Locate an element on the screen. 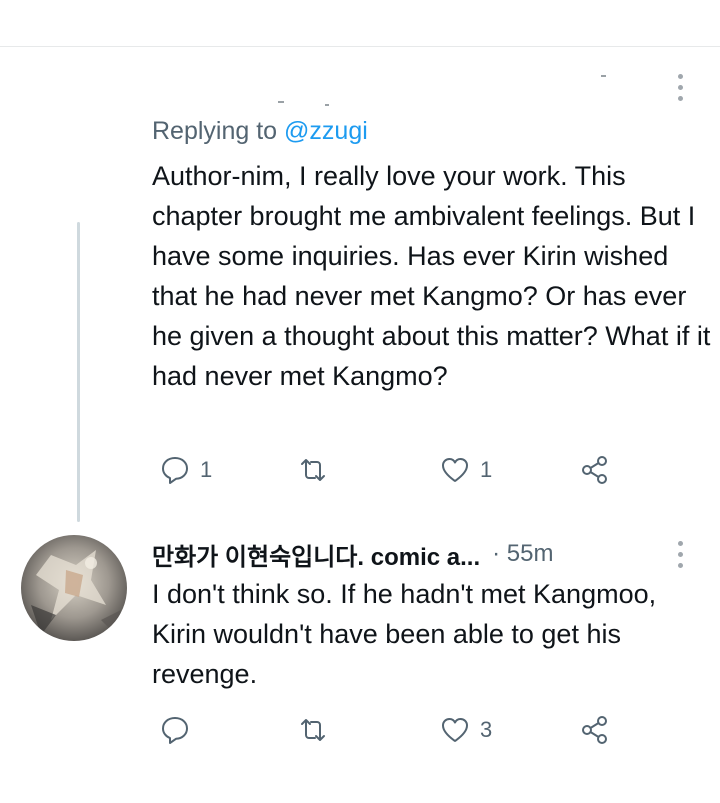 The image size is (720, 803). like-button: 1 is located at coordinates (466, 470).